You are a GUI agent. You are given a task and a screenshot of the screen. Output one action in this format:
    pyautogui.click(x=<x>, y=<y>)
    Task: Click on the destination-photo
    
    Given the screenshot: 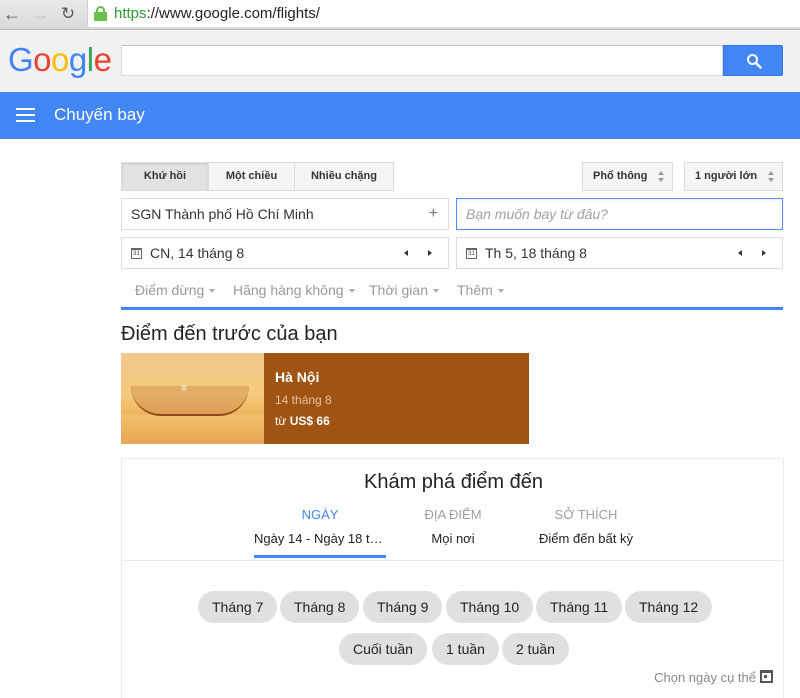 What is the action you would take?
    pyautogui.click(x=192, y=398)
    